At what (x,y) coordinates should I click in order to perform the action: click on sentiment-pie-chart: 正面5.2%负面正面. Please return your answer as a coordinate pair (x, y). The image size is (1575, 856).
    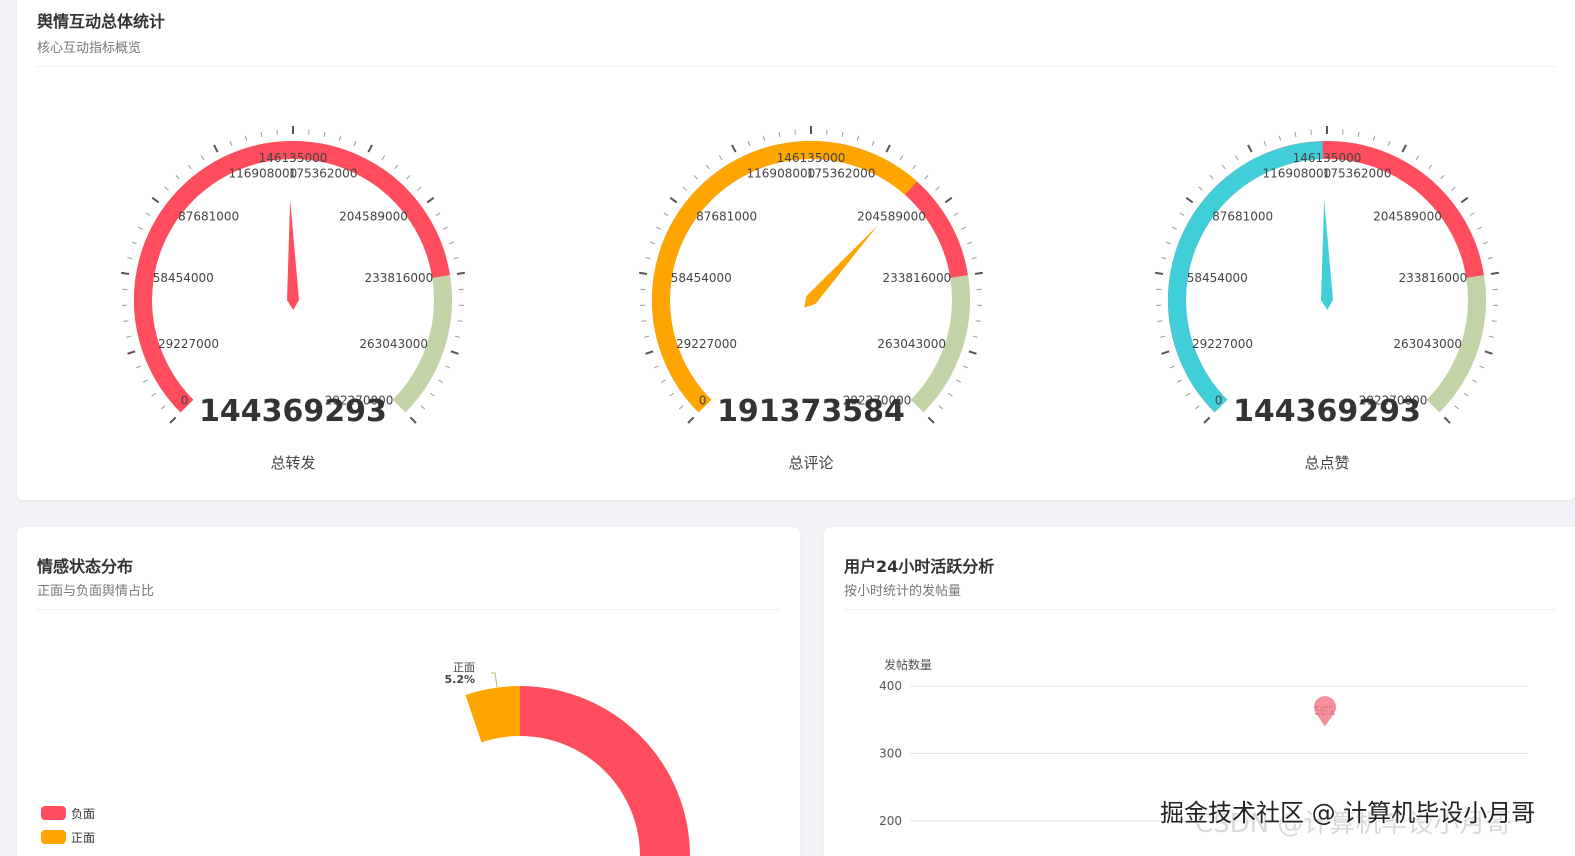
    Looking at the image, I should click on (365, 758).